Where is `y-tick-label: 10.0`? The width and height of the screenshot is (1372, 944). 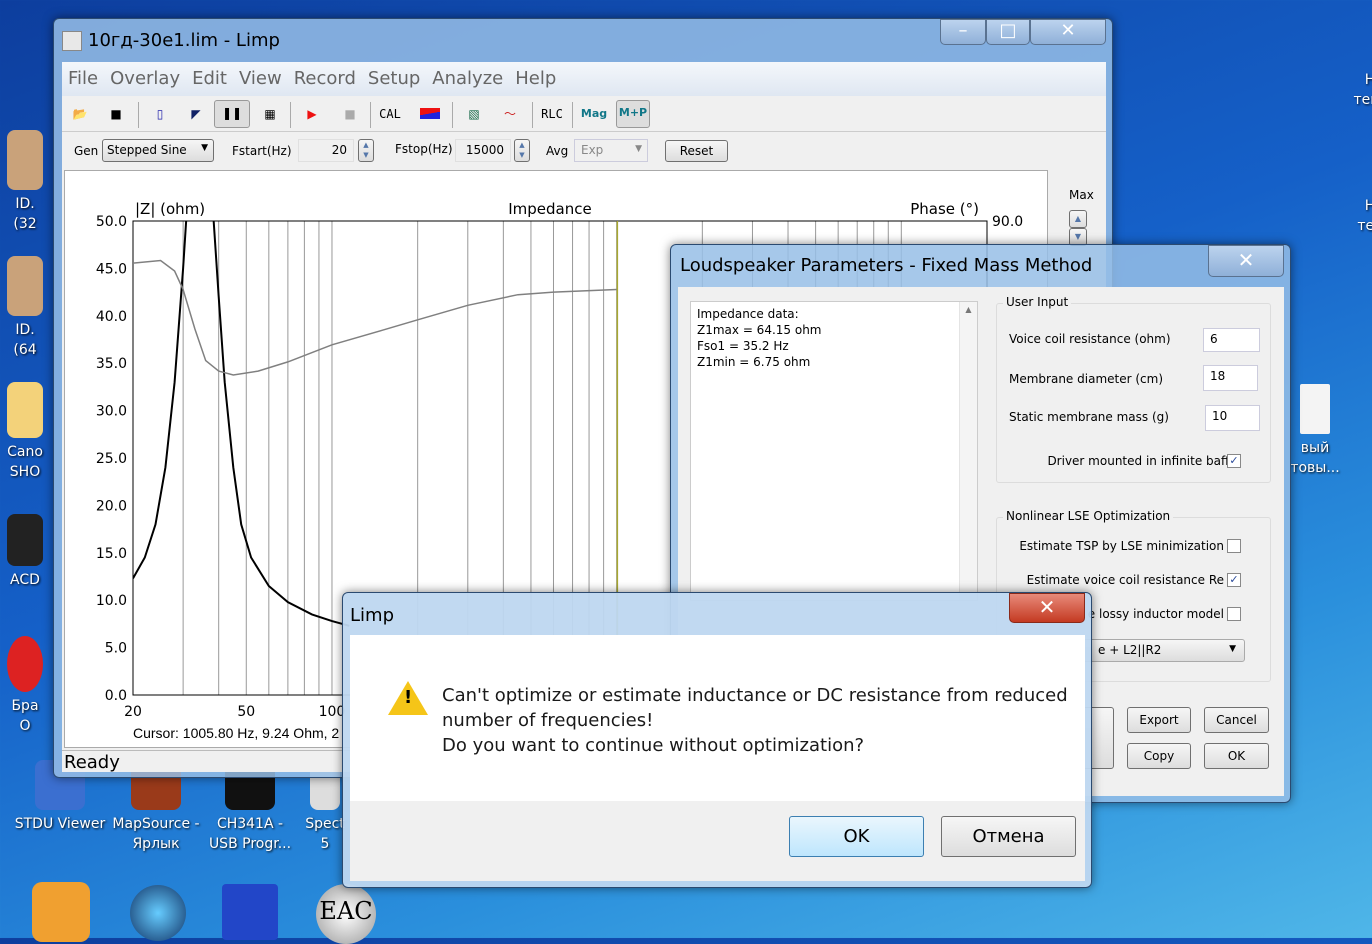
y-tick-label: 10.0 is located at coordinates (111, 601).